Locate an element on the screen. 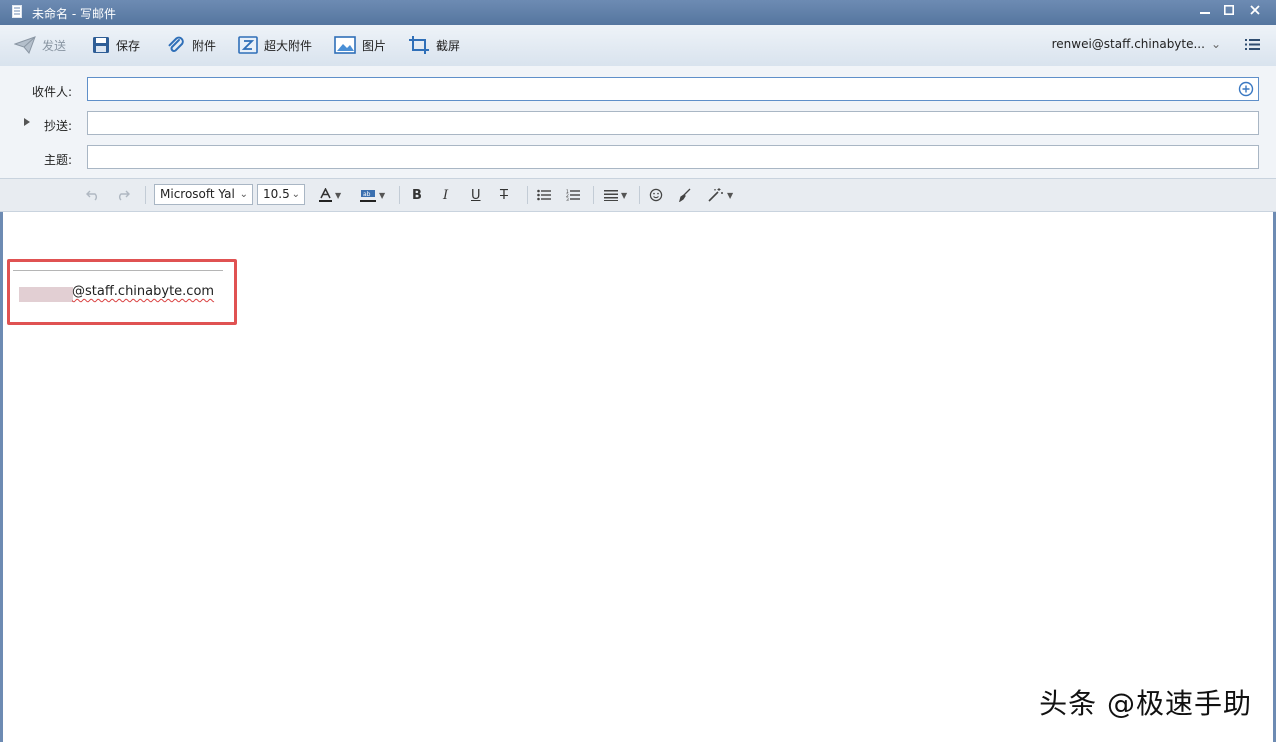 The width and height of the screenshot is (1276, 742). numbered-list-button: 123 is located at coordinates (573, 195).